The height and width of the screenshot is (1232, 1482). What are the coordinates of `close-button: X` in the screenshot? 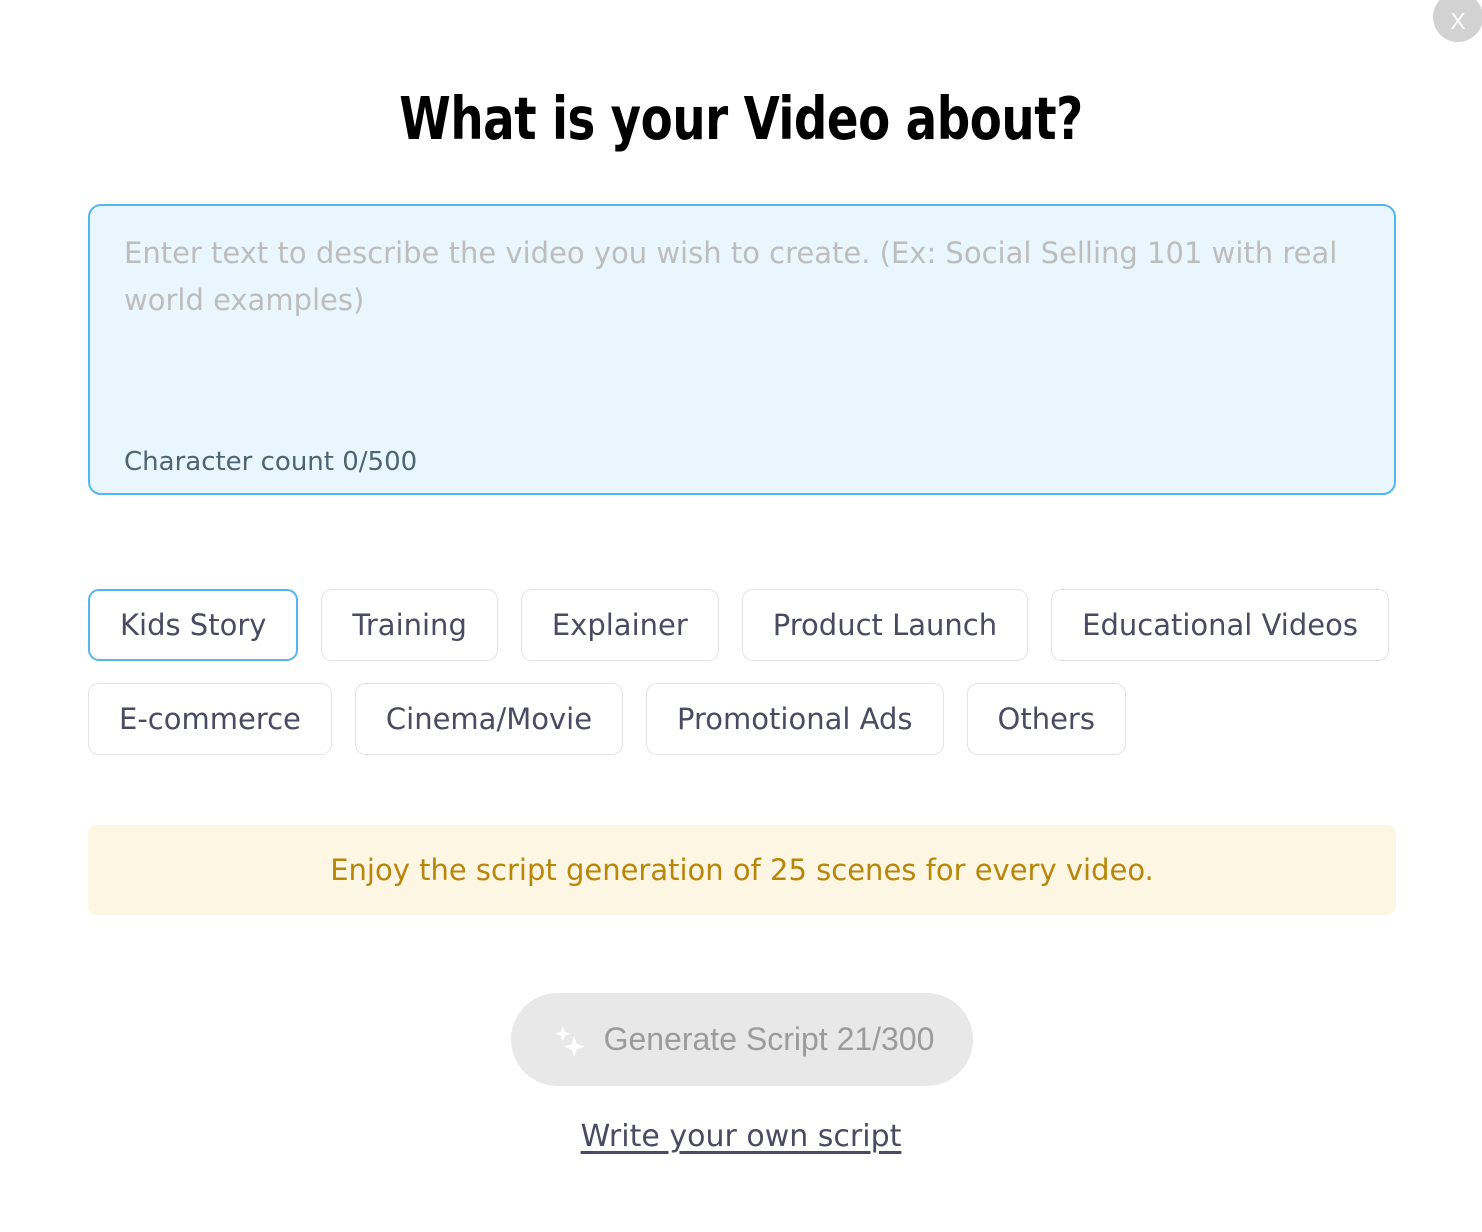 It's located at (1457, 21).